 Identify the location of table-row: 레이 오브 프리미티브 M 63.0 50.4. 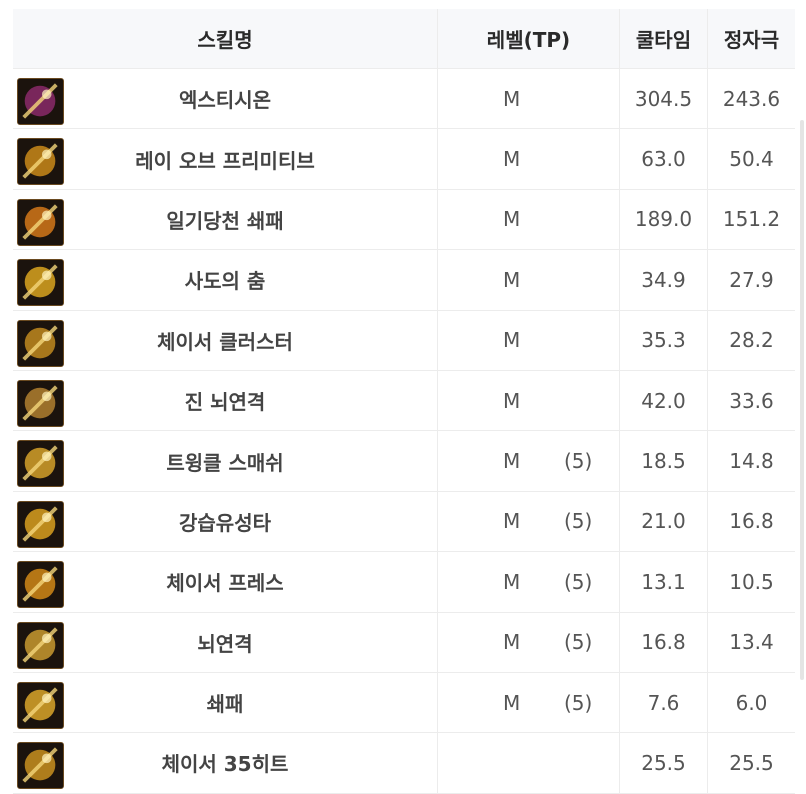
(404, 159).